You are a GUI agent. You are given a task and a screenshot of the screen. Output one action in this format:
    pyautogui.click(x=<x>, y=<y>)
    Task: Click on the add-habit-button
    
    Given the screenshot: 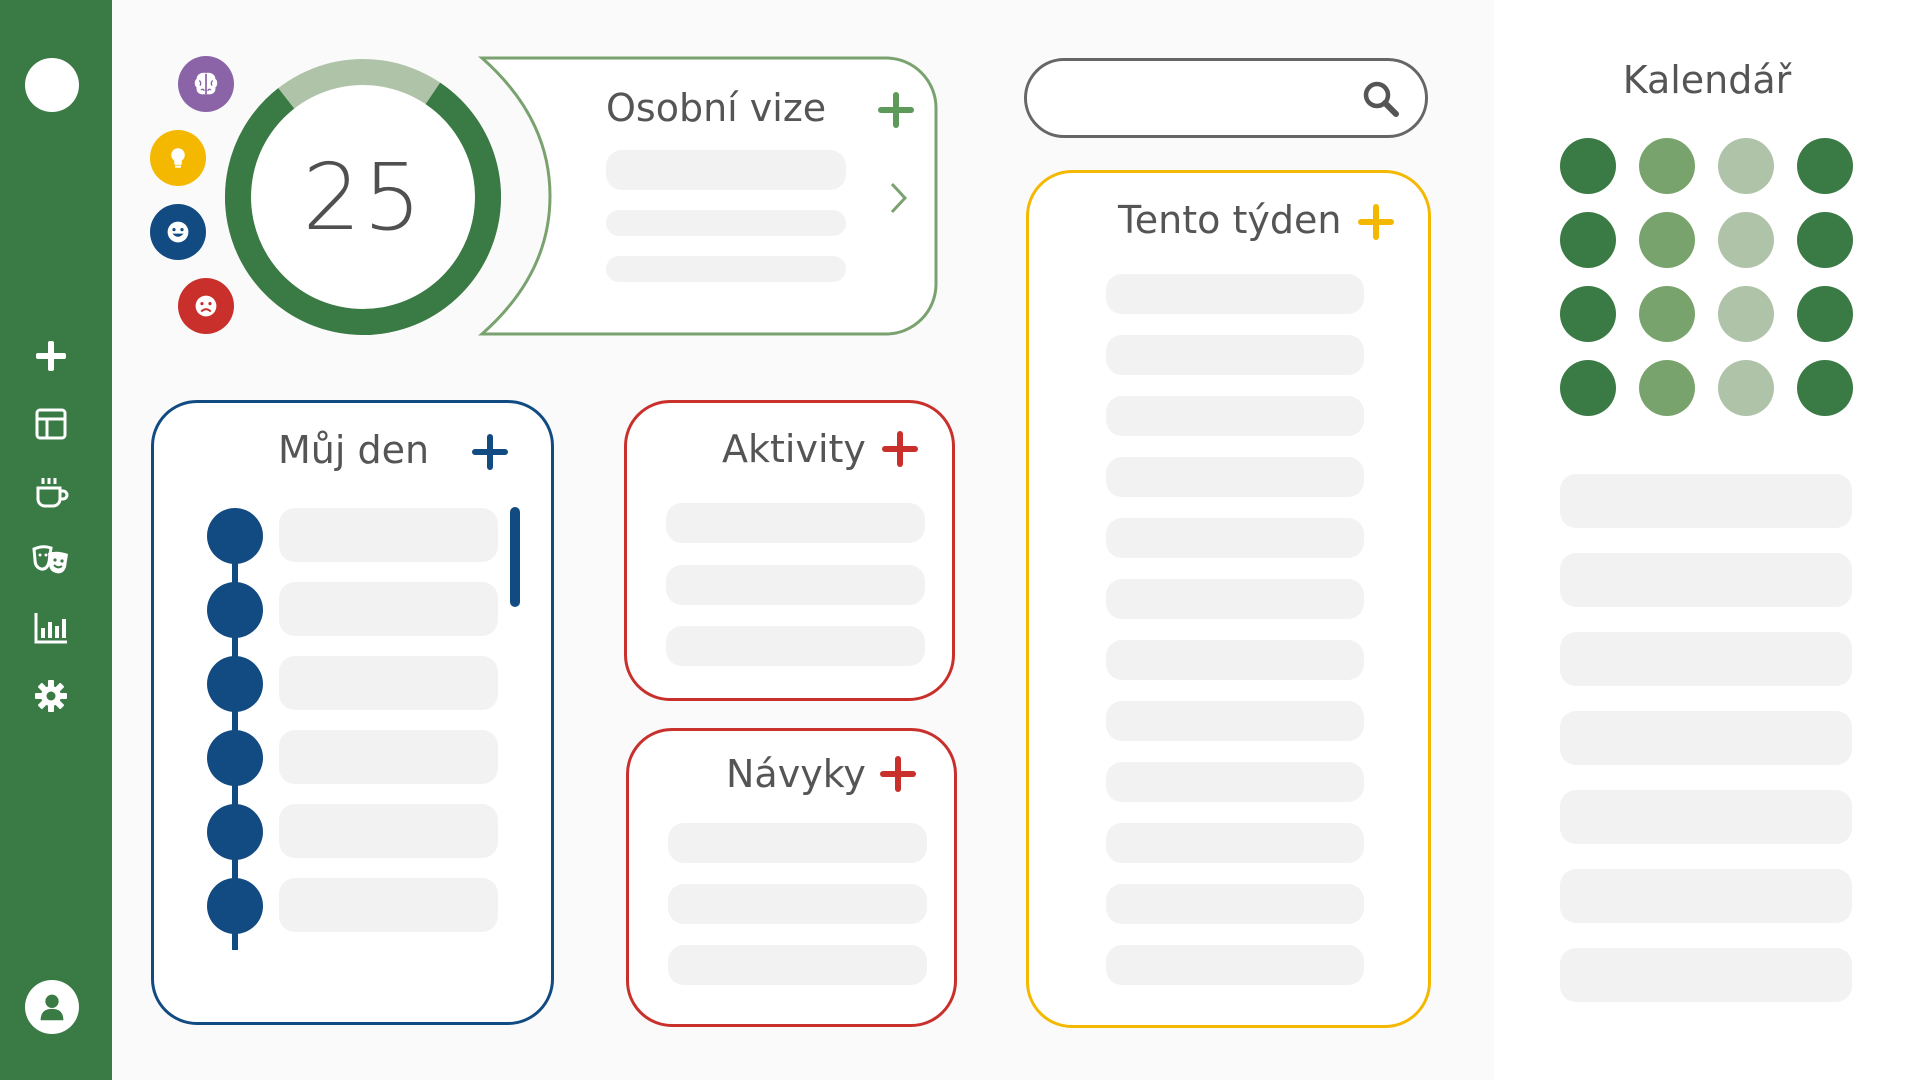 What is the action you would take?
    pyautogui.click(x=898, y=774)
    